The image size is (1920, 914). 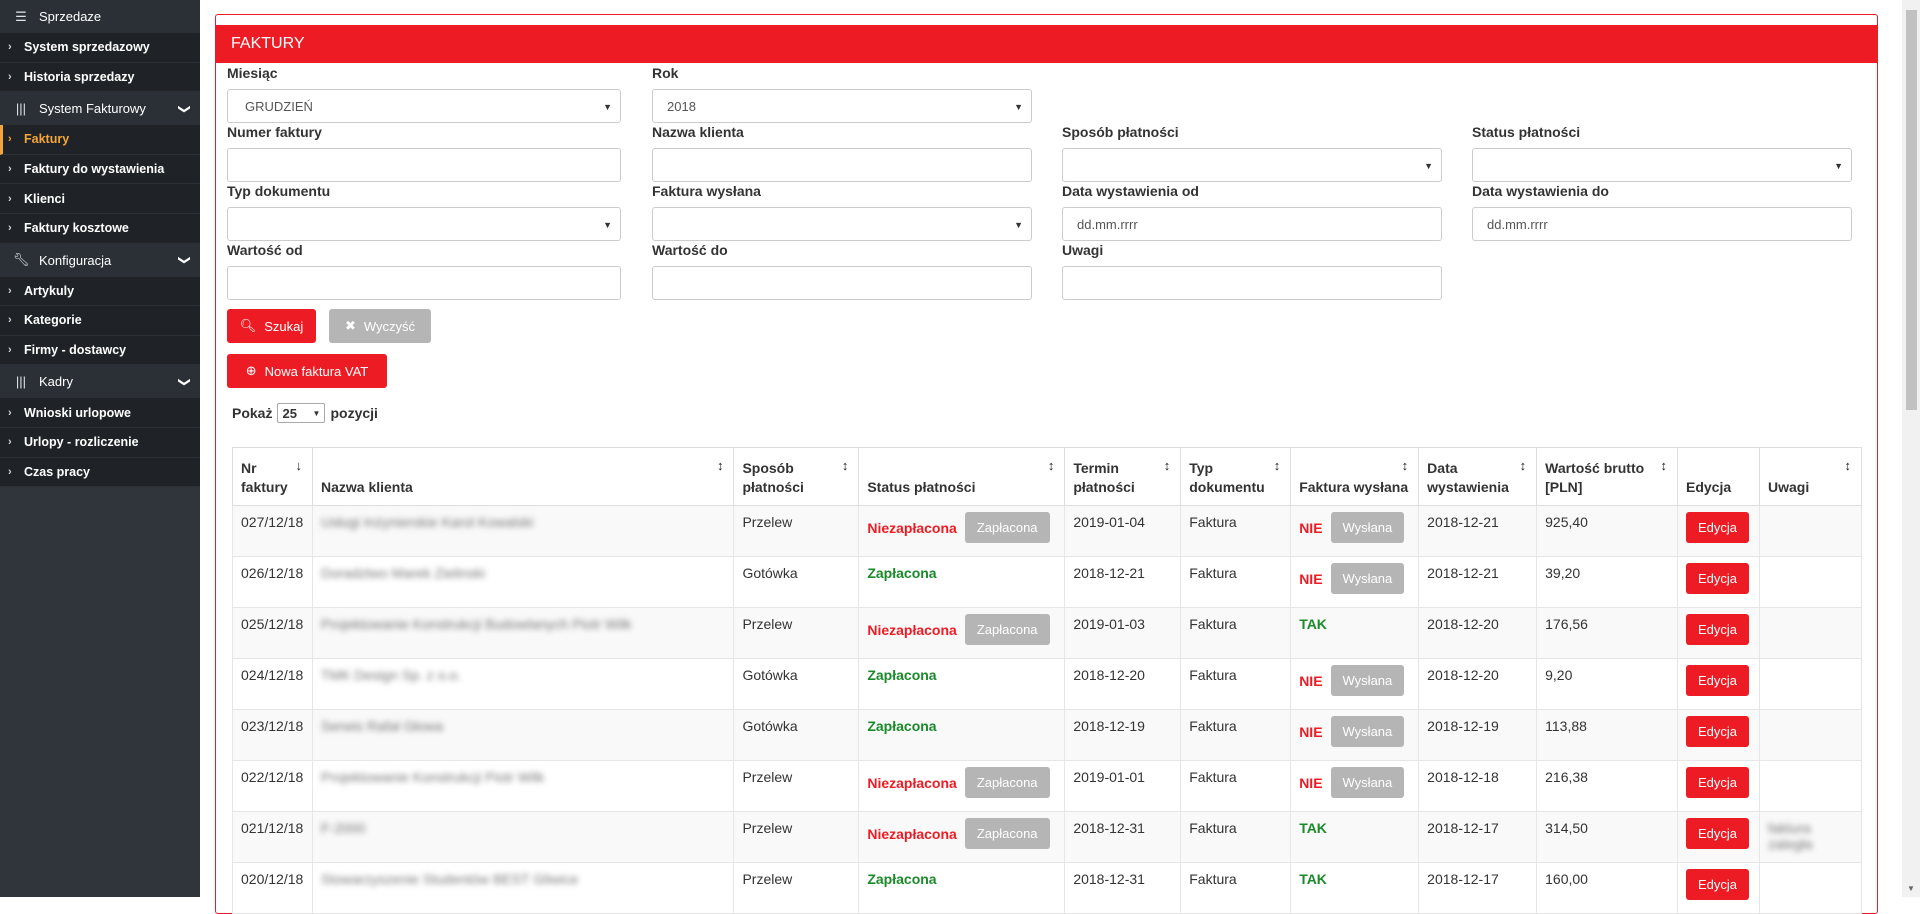 I want to click on column-header: Termin płatności ↕, so click(x=1123, y=476).